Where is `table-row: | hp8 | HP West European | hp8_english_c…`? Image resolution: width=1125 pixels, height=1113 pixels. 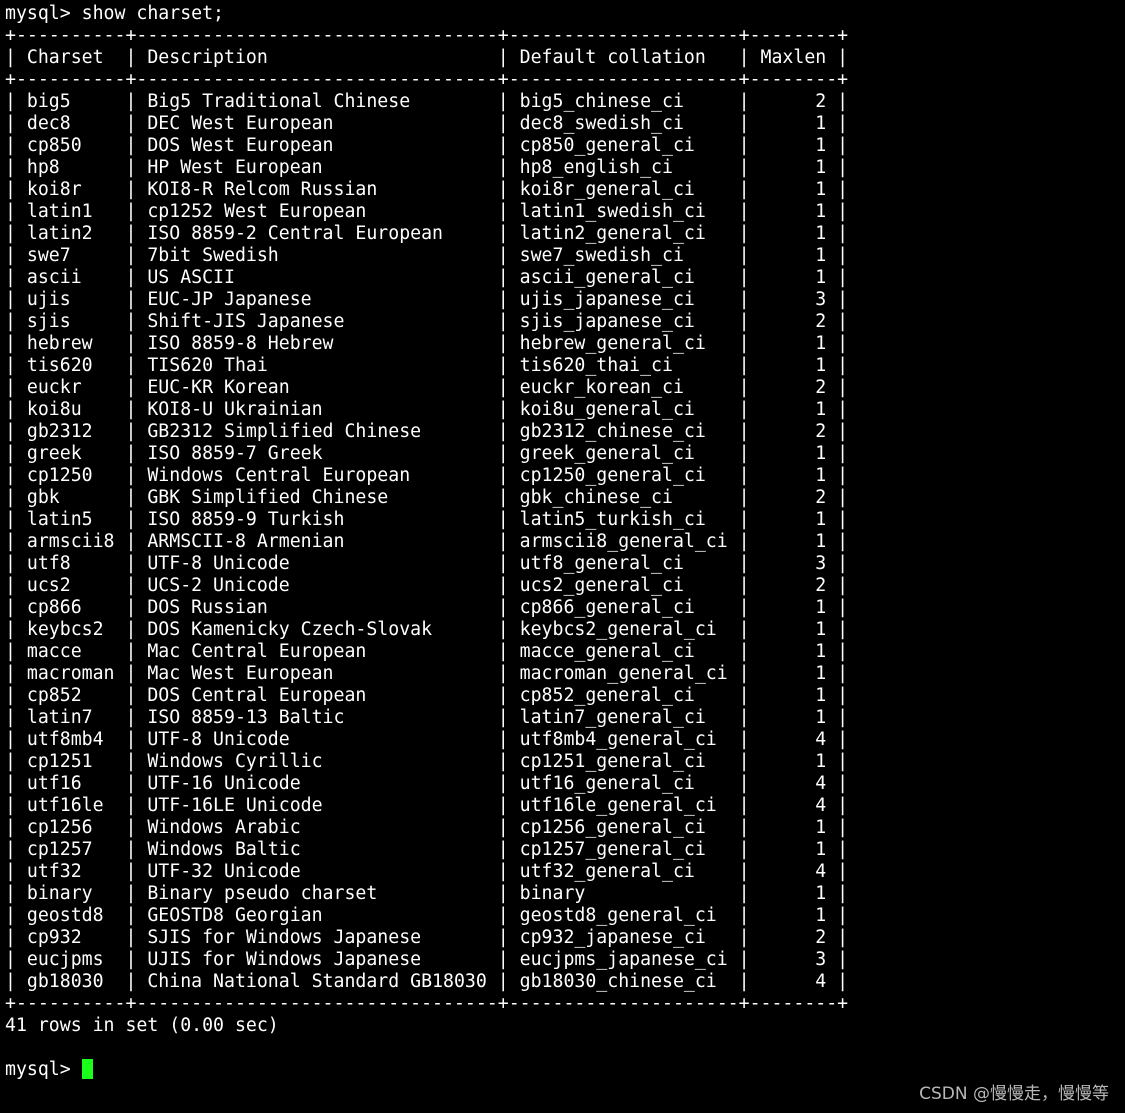
table-row: | hp8 | HP West European | hp8_english_c… is located at coordinates (427, 167).